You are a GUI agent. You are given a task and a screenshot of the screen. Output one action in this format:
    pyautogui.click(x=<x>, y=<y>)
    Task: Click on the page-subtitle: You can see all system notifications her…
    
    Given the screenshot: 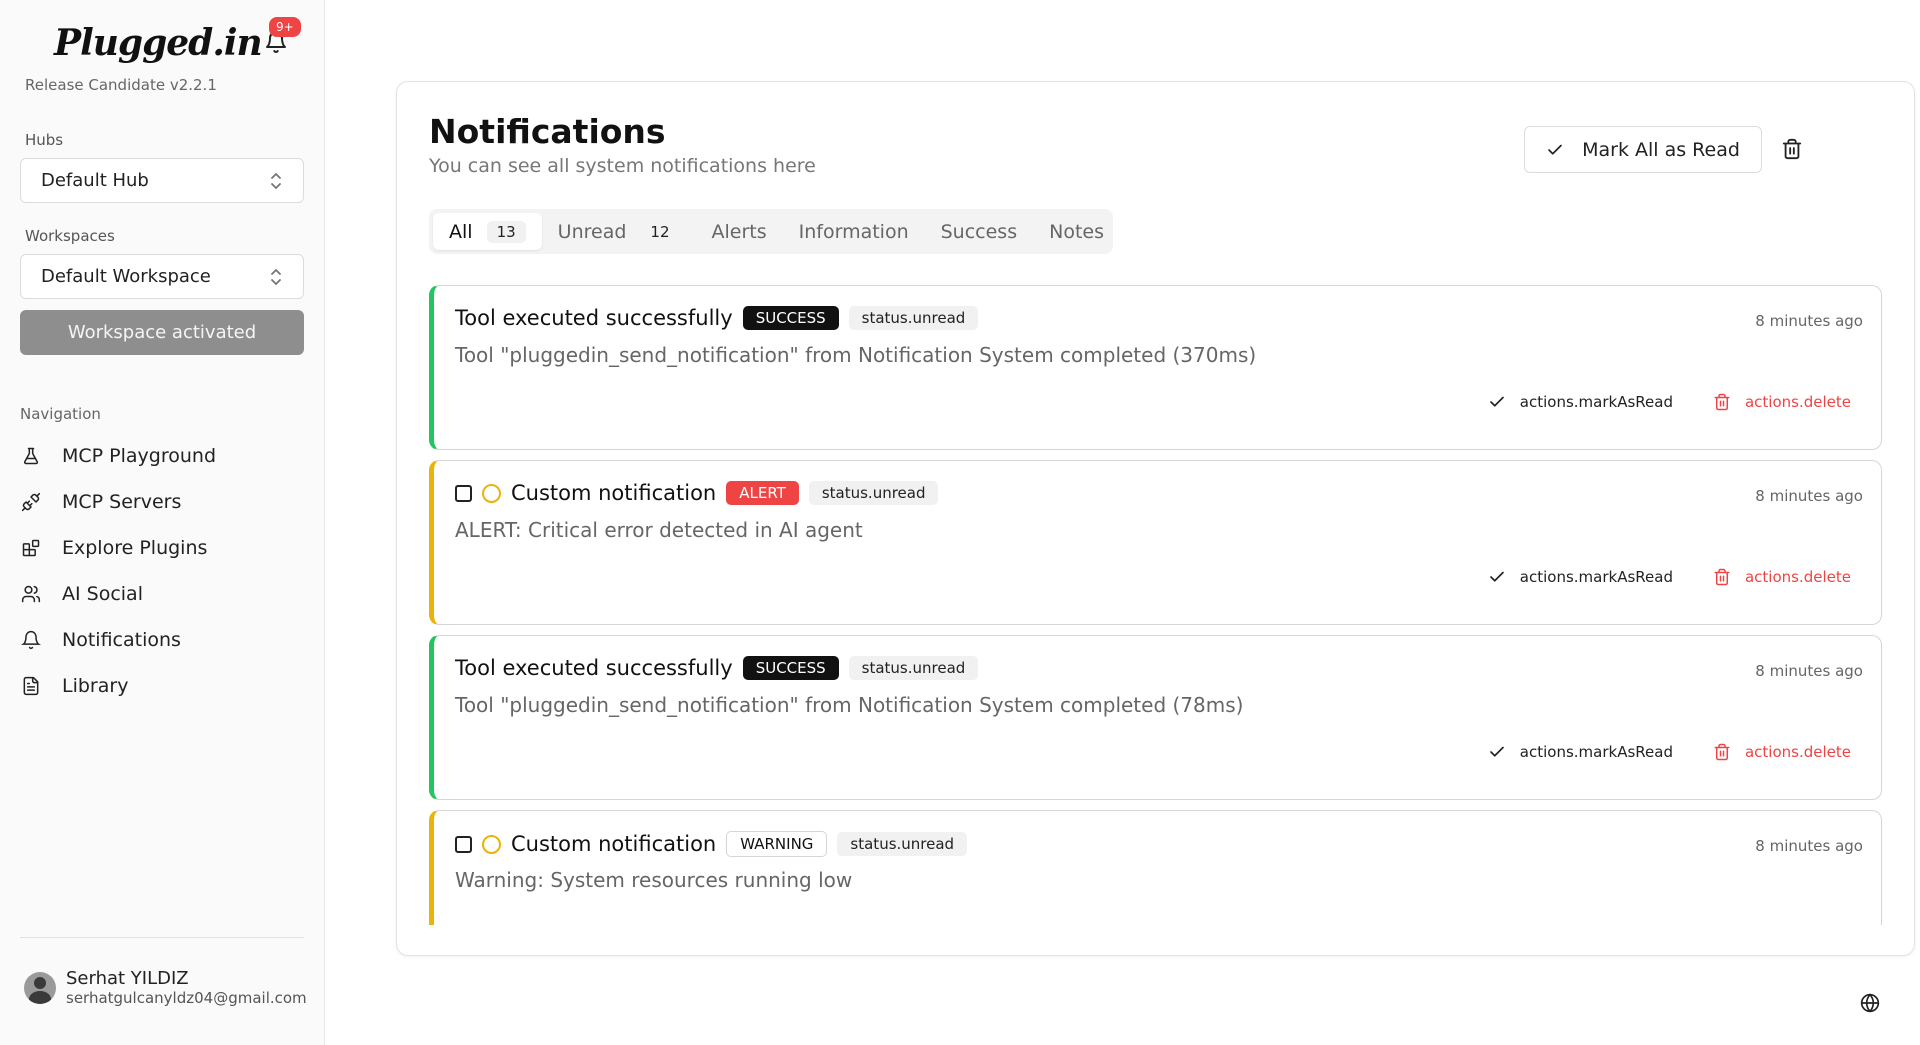 What is the action you would take?
    pyautogui.click(x=622, y=166)
    